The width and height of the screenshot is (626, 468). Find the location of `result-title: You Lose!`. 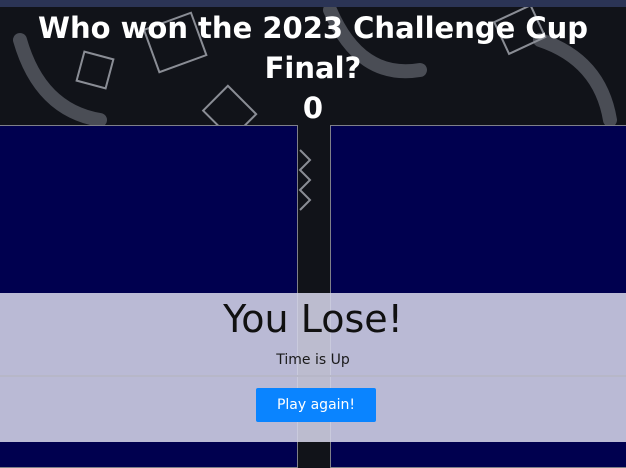

result-title: You Lose! is located at coordinates (313, 319).